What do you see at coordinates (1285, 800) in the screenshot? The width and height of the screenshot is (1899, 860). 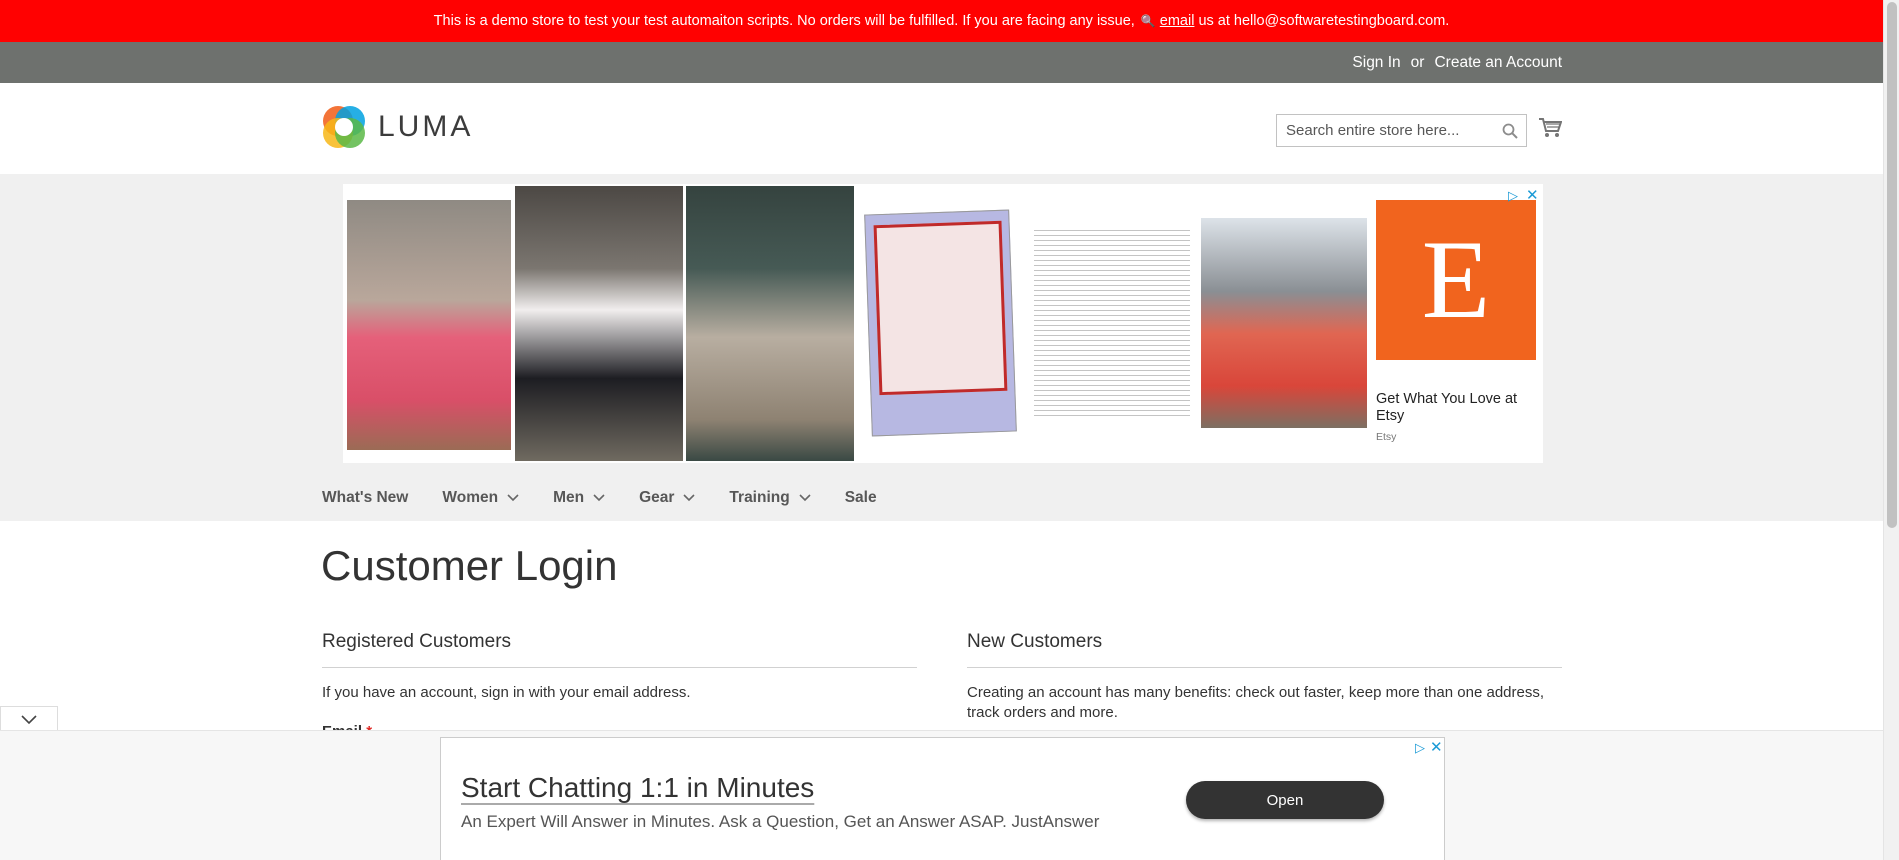 I see `open-button: Open` at bounding box center [1285, 800].